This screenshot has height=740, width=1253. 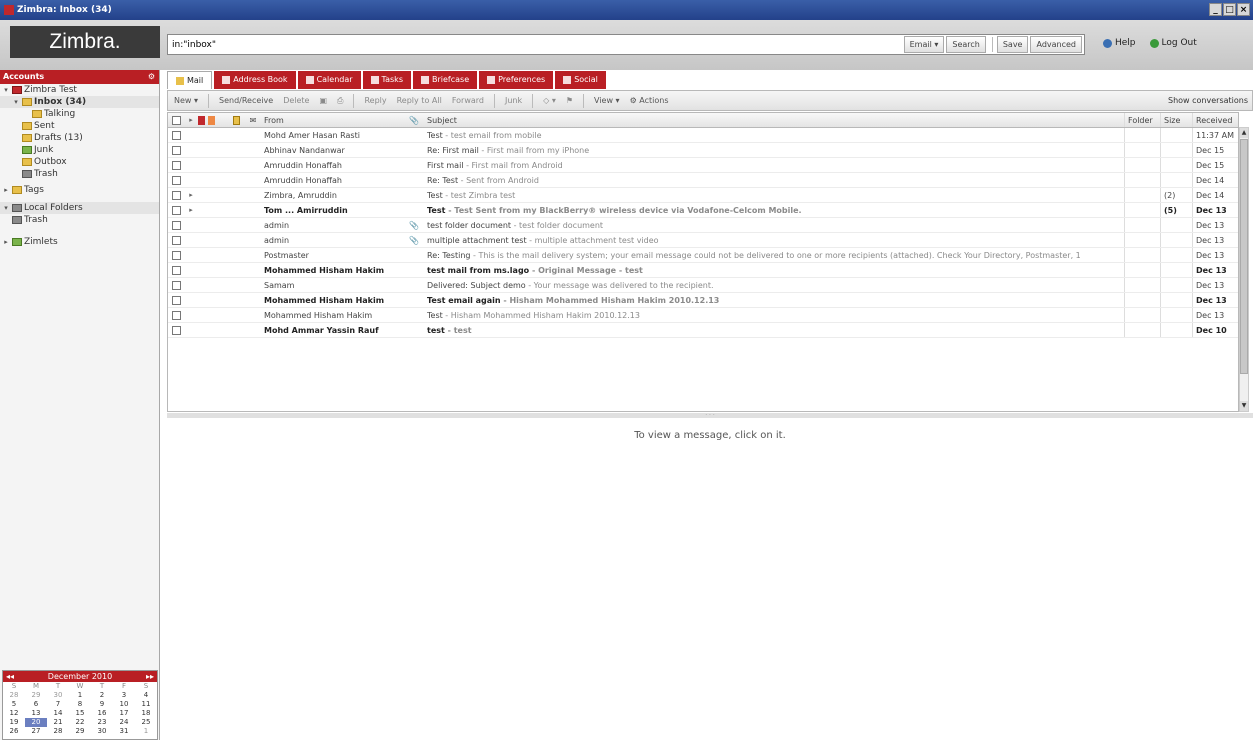 I want to click on message-row: Mohd Ammar Yassin Rauf test - test Dec 10, so click(x=703, y=330).